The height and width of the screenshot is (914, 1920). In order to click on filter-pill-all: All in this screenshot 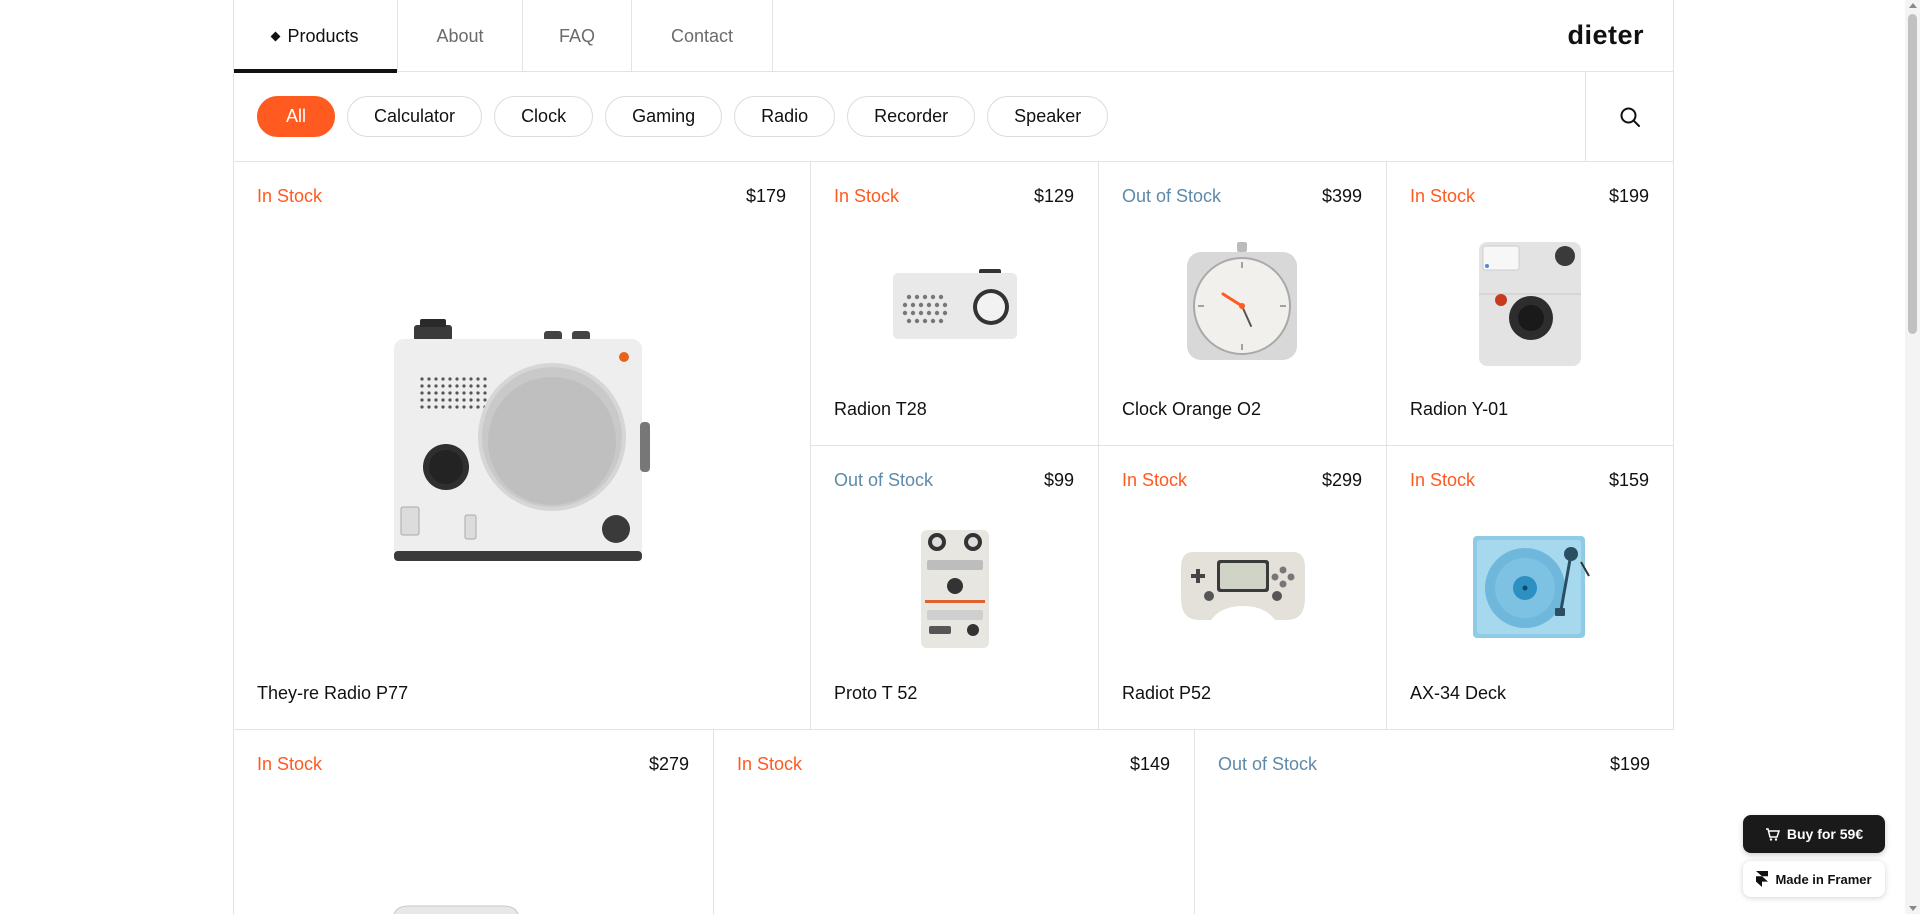, I will do `click(296, 116)`.